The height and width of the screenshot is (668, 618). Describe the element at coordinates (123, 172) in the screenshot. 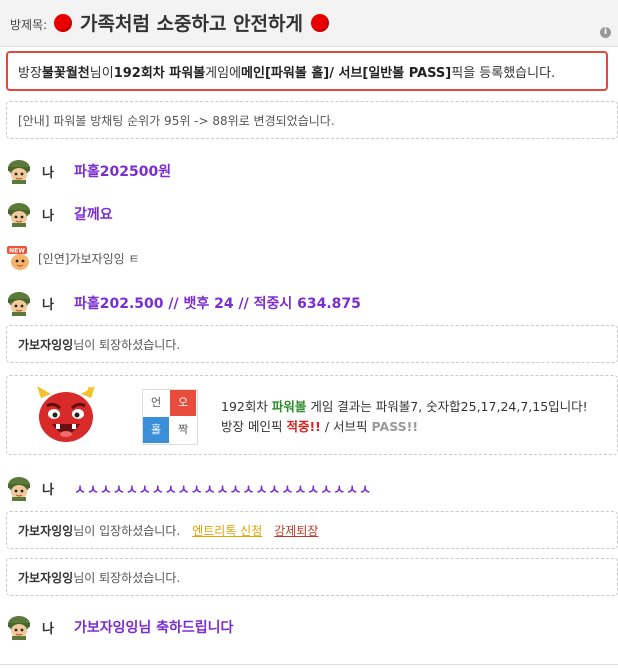

I see `chat-text: 파홀202500원` at that location.